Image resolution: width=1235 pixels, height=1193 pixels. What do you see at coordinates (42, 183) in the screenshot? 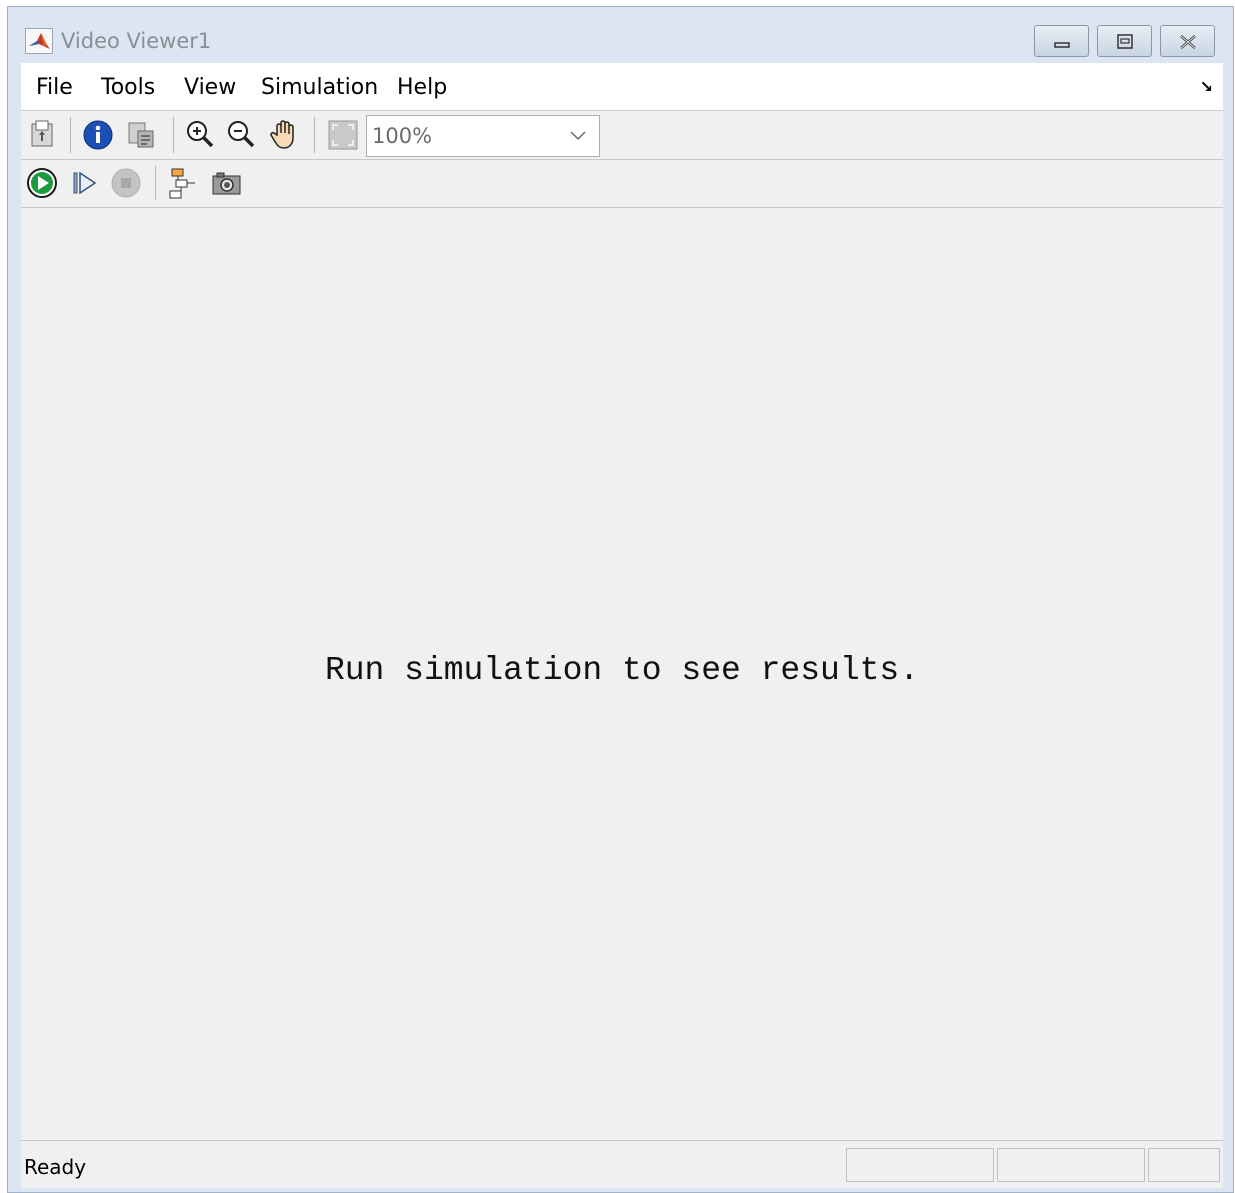
I see `run-icon` at bounding box center [42, 183].